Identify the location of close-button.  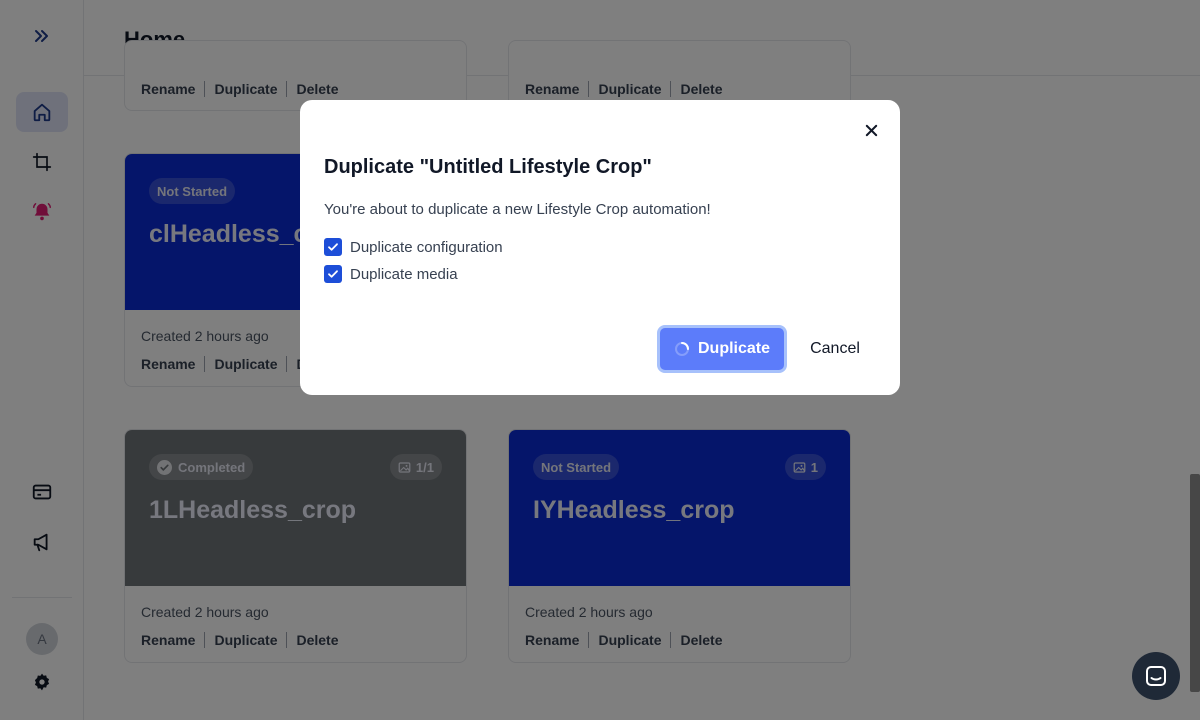
(871, 130).